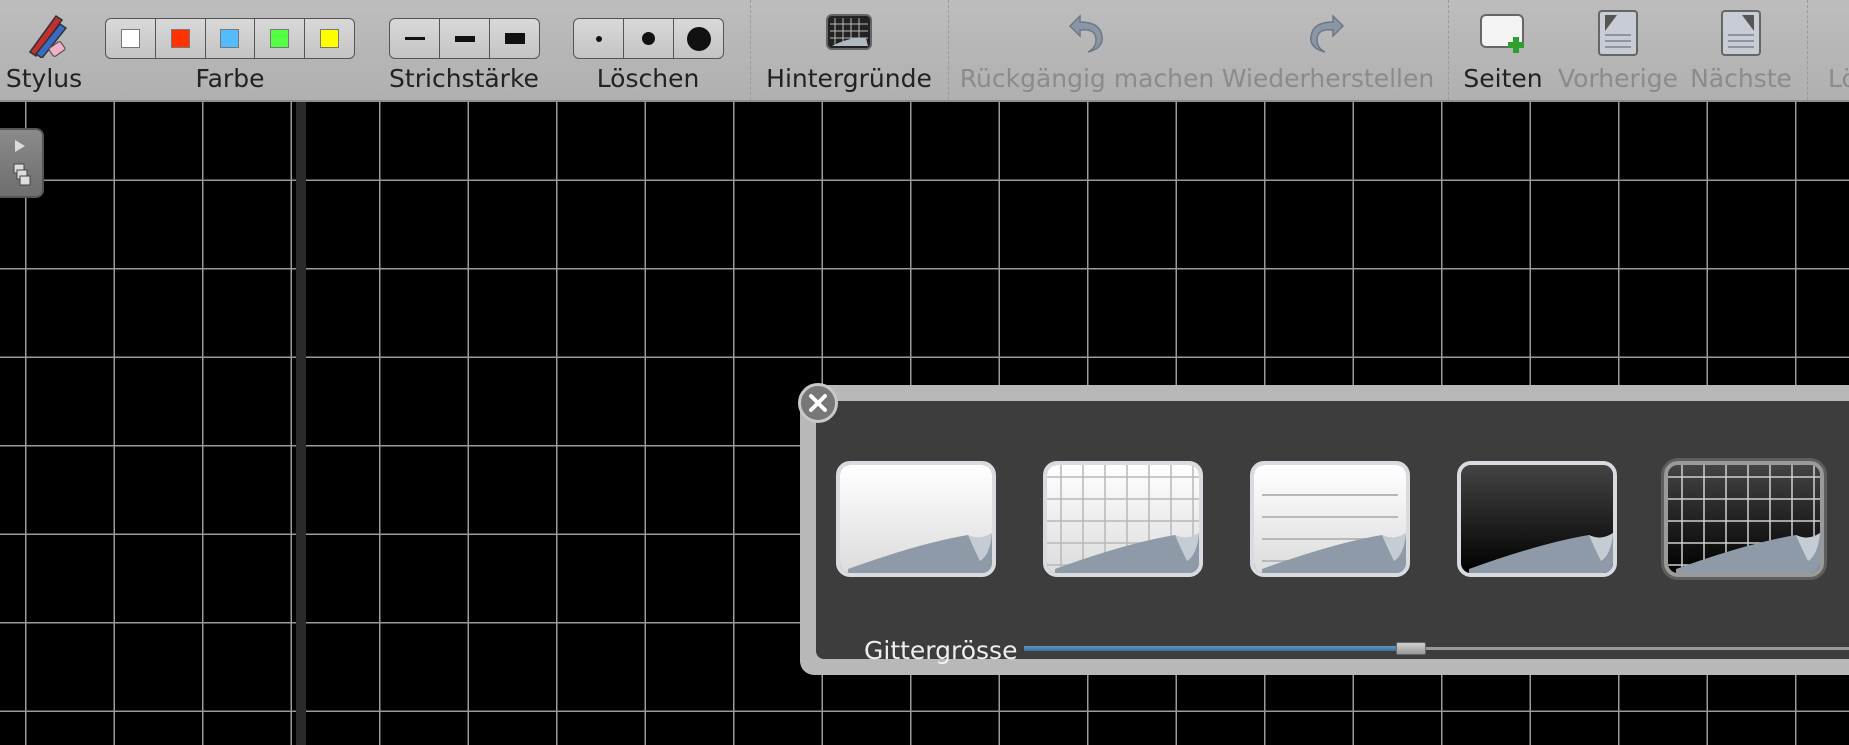 The image size is (1849, 745). I want to click on pages-label: Seiten, so click(1502, 78).